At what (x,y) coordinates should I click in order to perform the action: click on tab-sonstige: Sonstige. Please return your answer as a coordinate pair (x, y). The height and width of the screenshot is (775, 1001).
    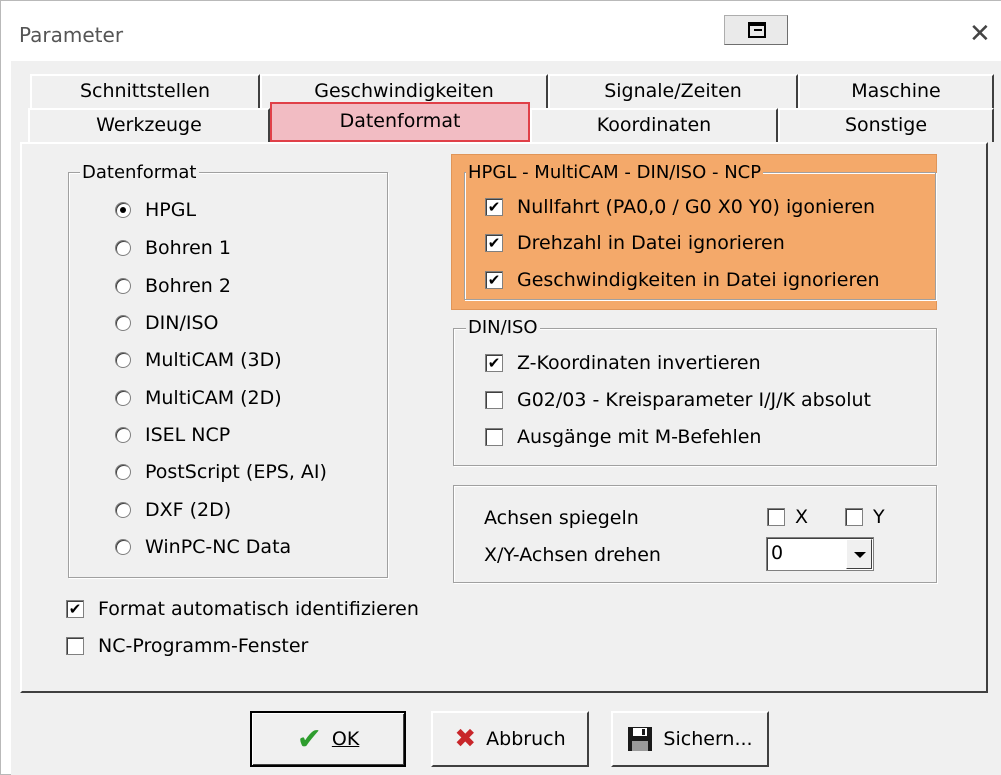
    Looking at the image, I should click on (886, 125).